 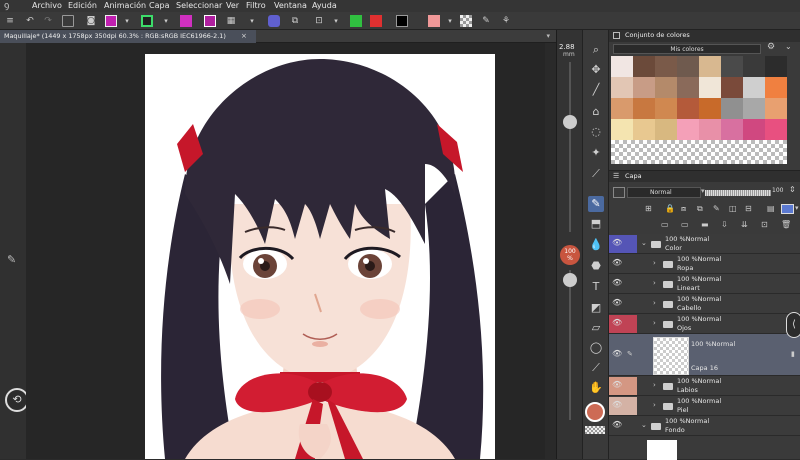 I want to click on gradient-icon: ◩, so click(x=596, y=308).